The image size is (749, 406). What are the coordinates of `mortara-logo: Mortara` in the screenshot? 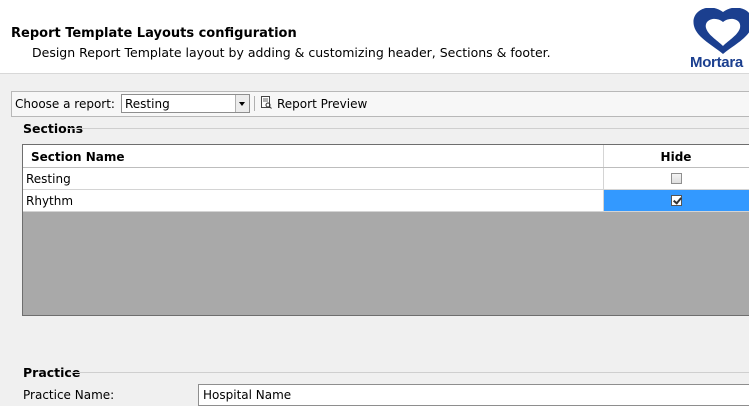 It's located at (719, 40).